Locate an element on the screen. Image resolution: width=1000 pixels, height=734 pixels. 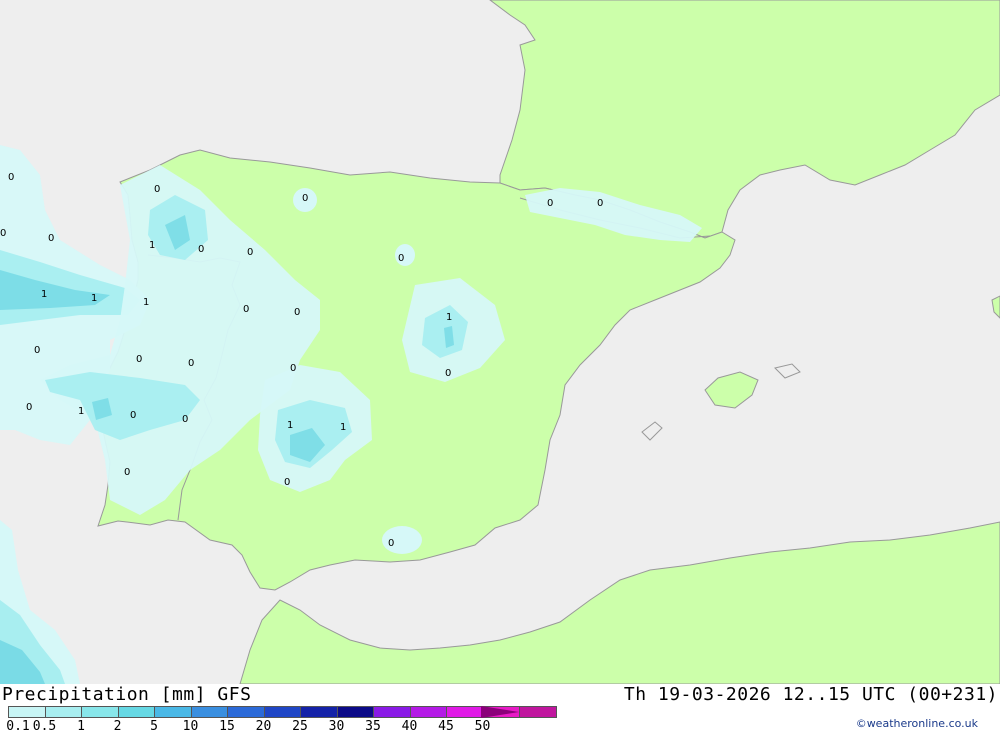
scale-tick-label: 50 is located at coordinates (482, 726).